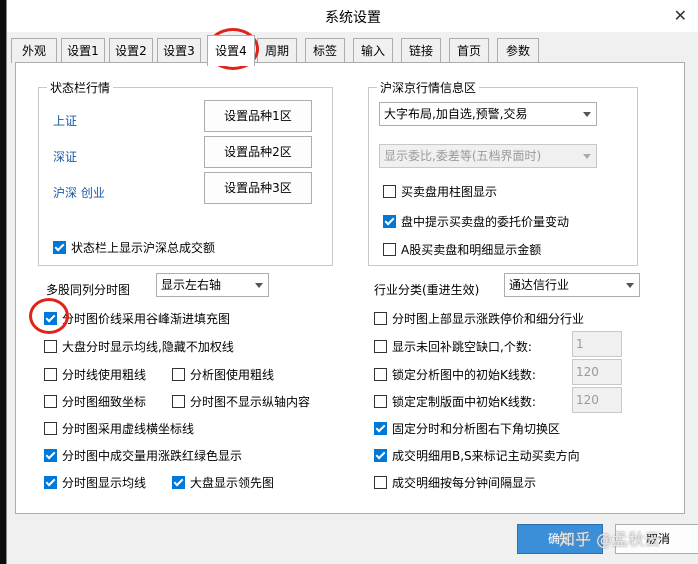 This screenshot has width=698, height=564. What do you see at coordinates (486, 456) in the screenshot?
I see `checkbox-label: 成交明细用B,S来标记主动买卖方向` at bounding box center [486, 456].